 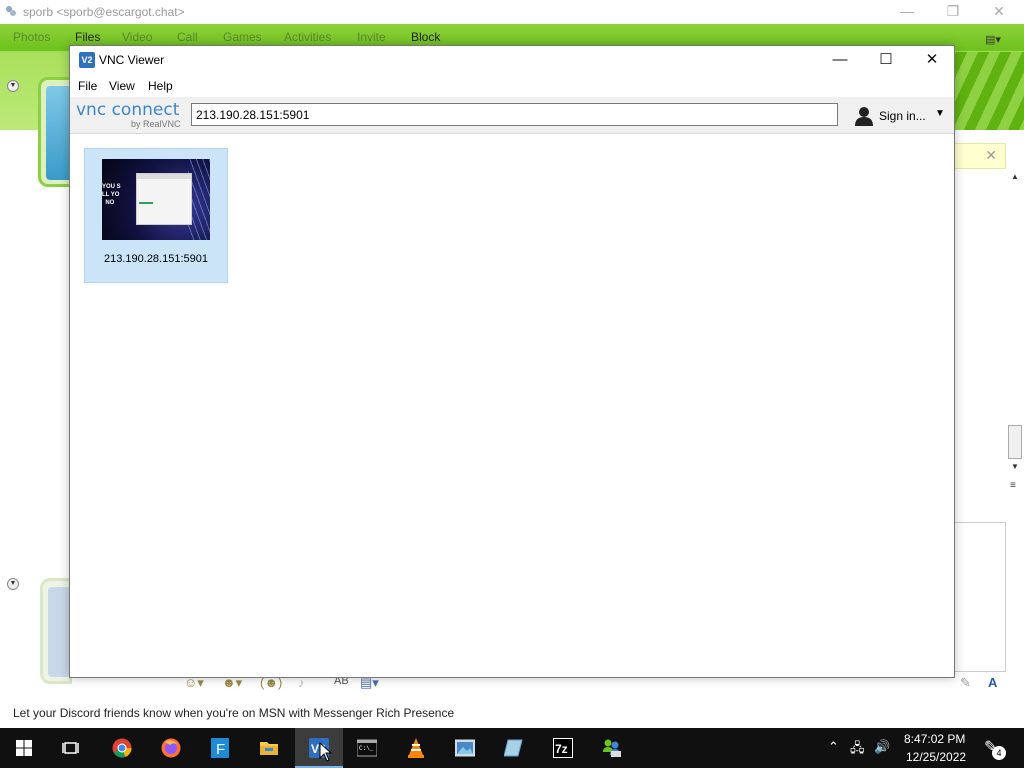 I want to click on vnc-close-button: ✕, so click(x=932, y=60).